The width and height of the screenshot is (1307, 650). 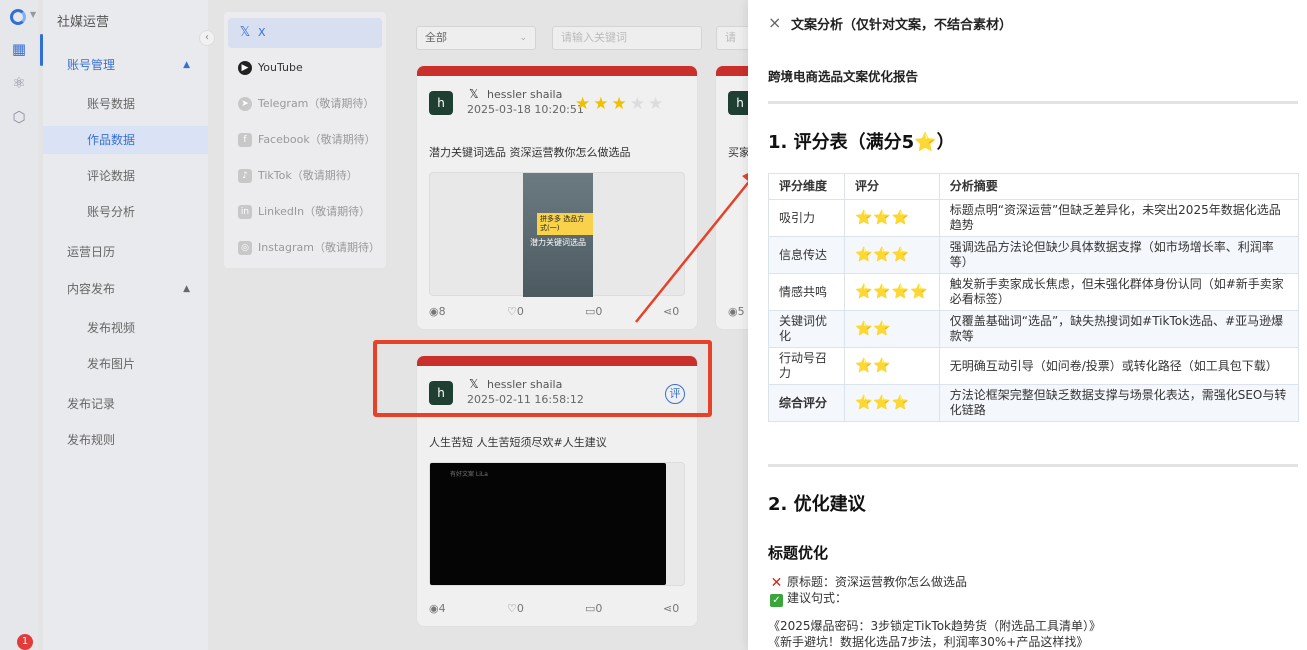 What do you see at coordinates (125, 364) in the screenshot?
I see `menu-publish-image: 发布图片` at bounding box center [125, 364].